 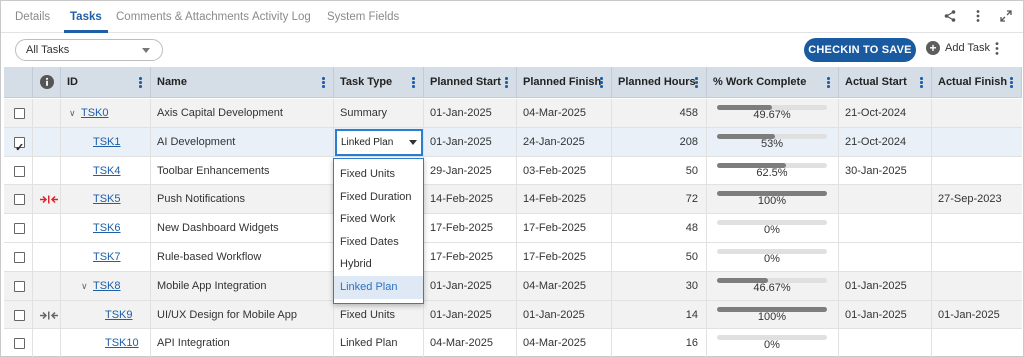 What do you see at coordinates (659, 228) in the screenshot?
I see `planned-hours-cell: 48` at bounding box center [659, 228].